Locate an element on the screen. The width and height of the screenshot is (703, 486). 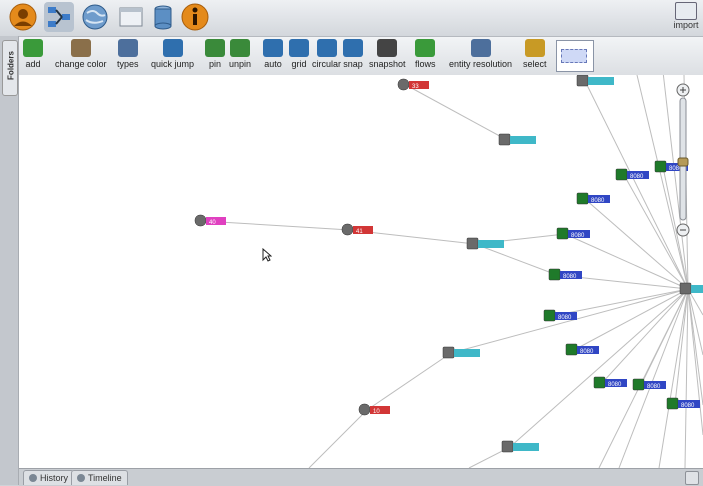
tab-timeline: Timeline is located at coordinates (99, 477).